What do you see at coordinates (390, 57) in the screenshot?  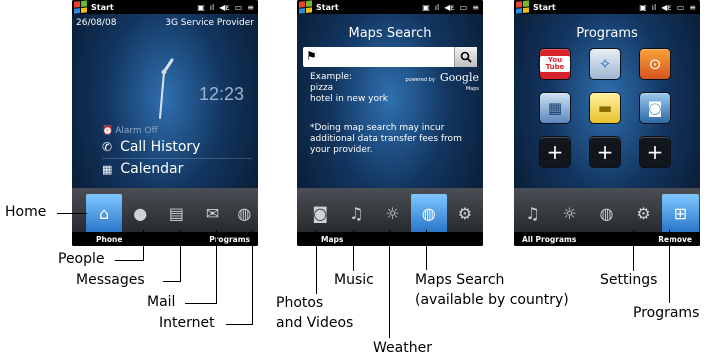 I see `search-box: ⚑` at bounding box center [390, 57].